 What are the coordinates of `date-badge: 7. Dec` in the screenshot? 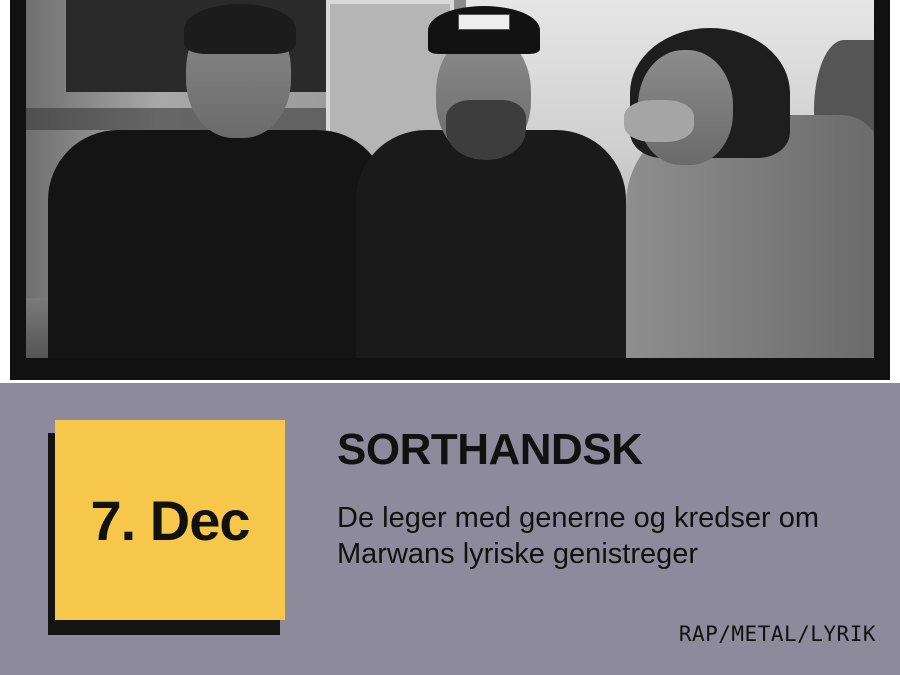 It's located at (170, 520).